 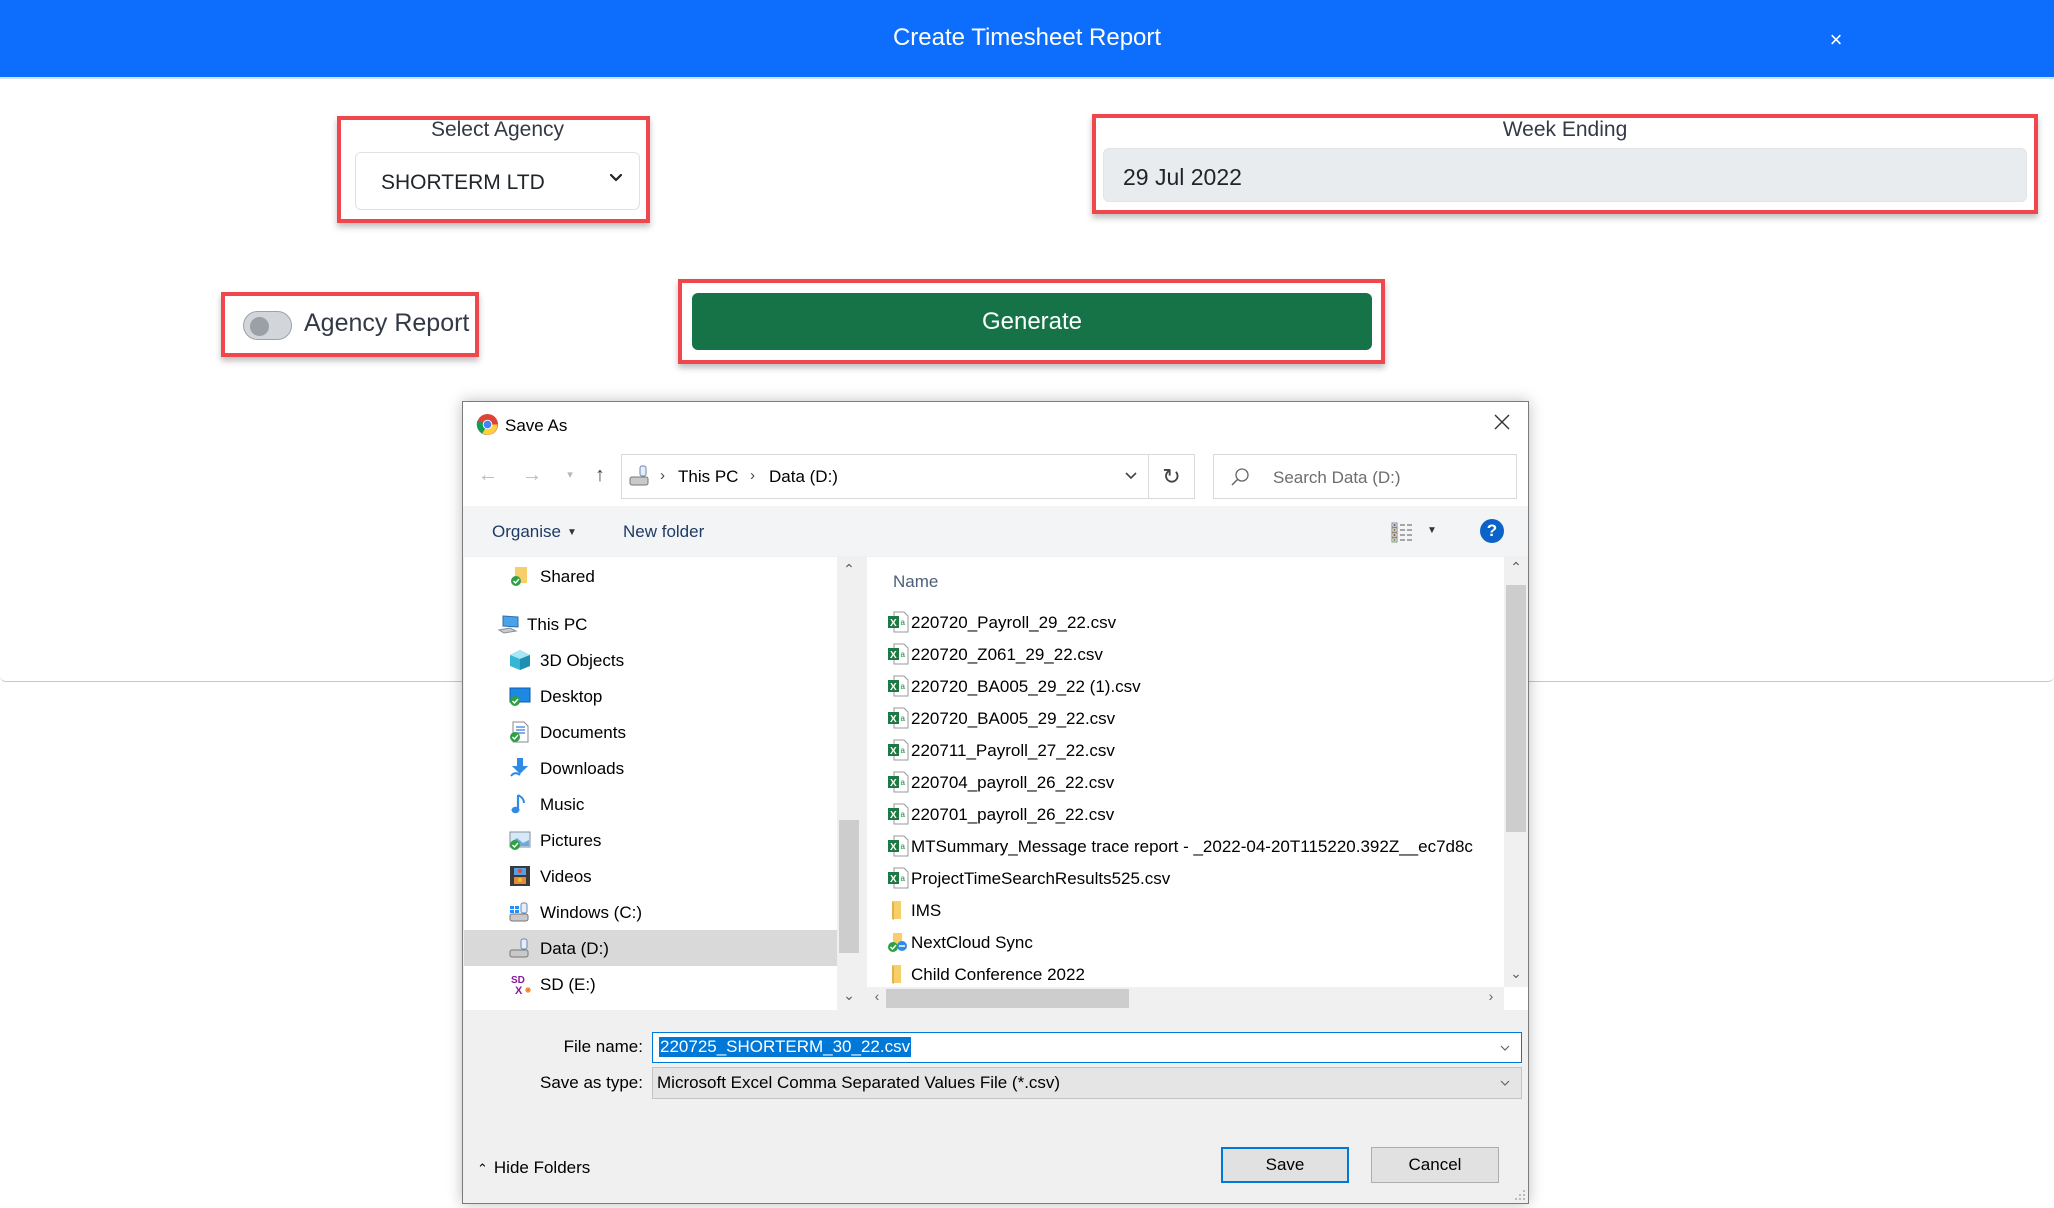 What do you see at coordinates (1492, 531) in the screenshot?
I see `help-icon: ?` at bounding box center [1492, 531].